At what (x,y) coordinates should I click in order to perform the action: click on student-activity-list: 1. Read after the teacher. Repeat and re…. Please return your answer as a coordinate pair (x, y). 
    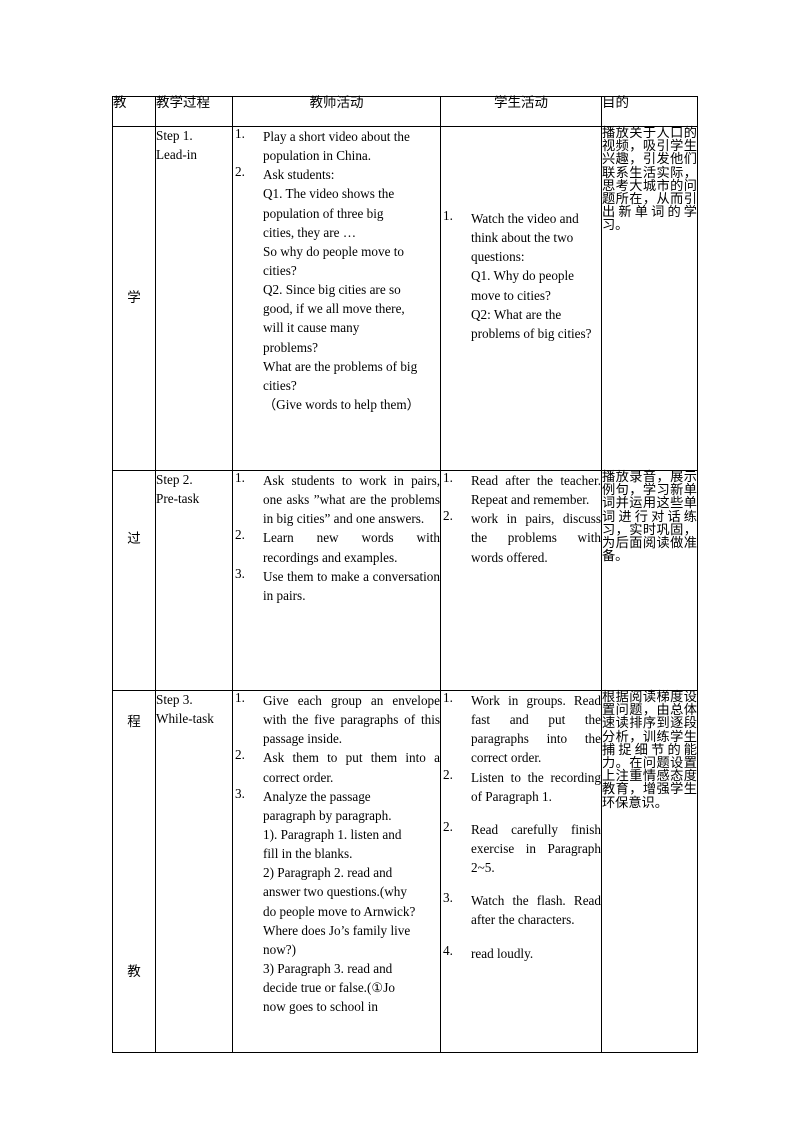
    Looking at the image, I should click on (521, 519).